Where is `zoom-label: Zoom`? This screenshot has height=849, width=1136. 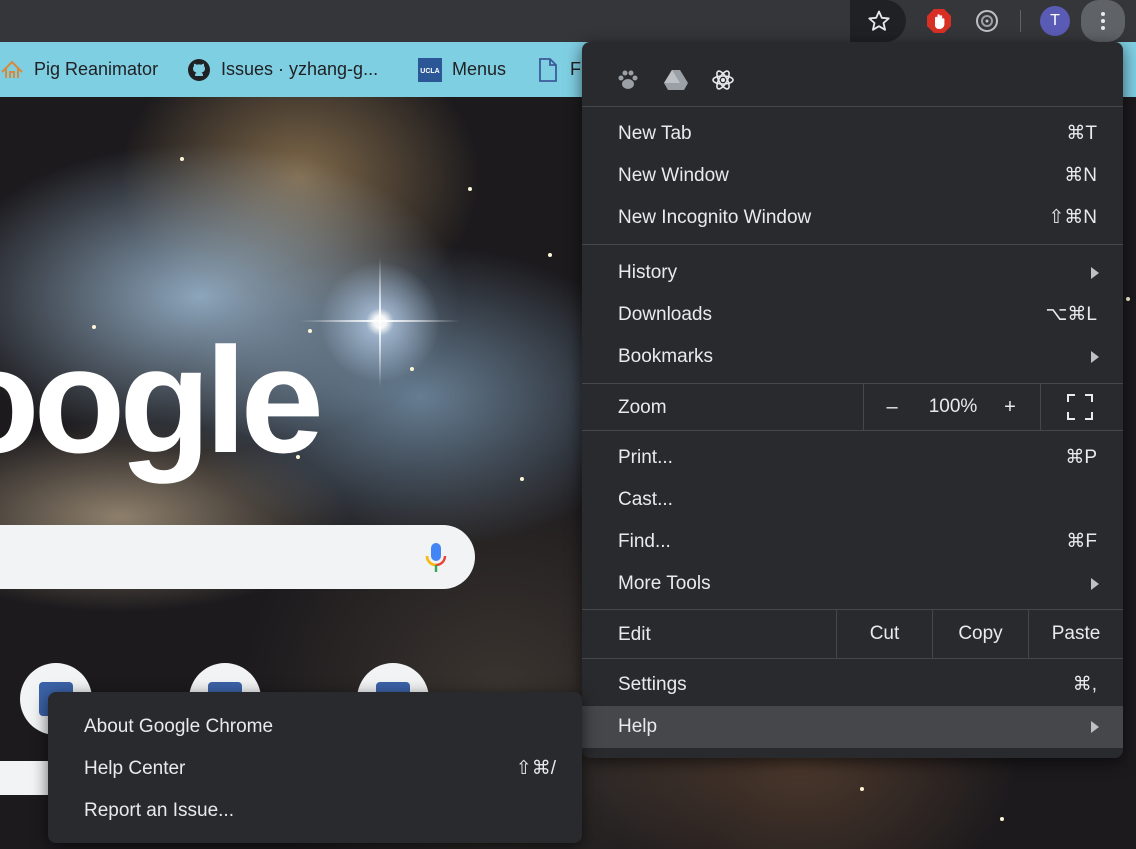
zoom-label: Zoom is located at coordinates (642, 407).